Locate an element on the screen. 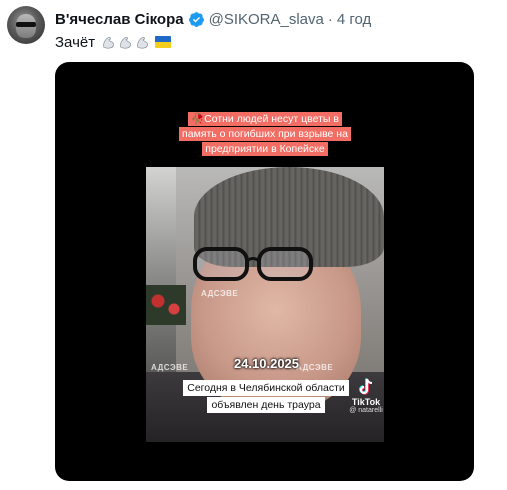 The height and width of the screenshot is (490, 507). headline-line: 🥀Сотни людей несут цветы в is located at coordinates (265, 119).